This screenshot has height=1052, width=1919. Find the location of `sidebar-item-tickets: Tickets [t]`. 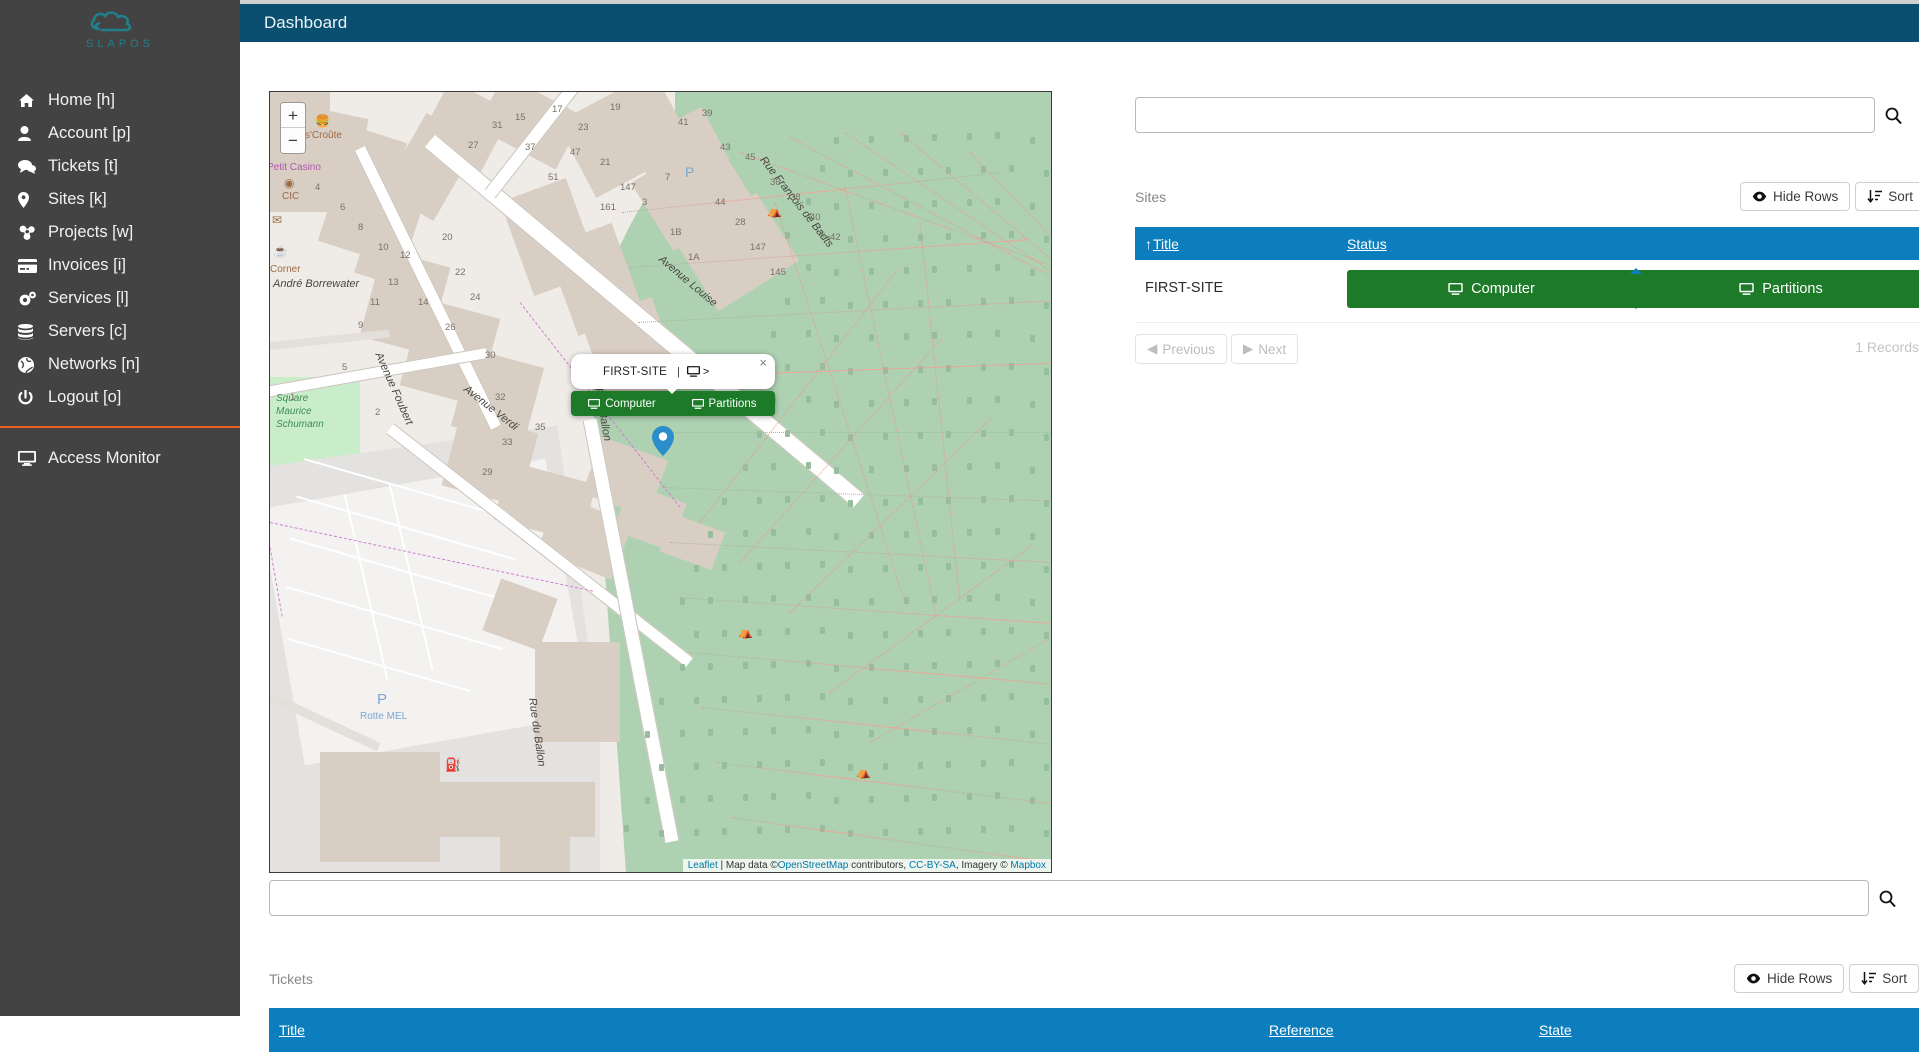

sidebar-item-tickets: Tickets [t] is located at coordinates (120, 166).